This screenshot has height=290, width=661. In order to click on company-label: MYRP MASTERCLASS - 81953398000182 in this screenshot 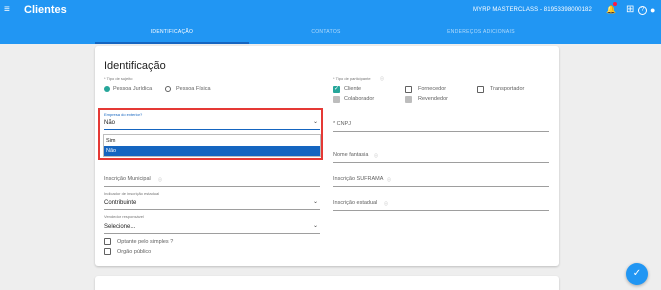, I will do `click(532, 10)`.